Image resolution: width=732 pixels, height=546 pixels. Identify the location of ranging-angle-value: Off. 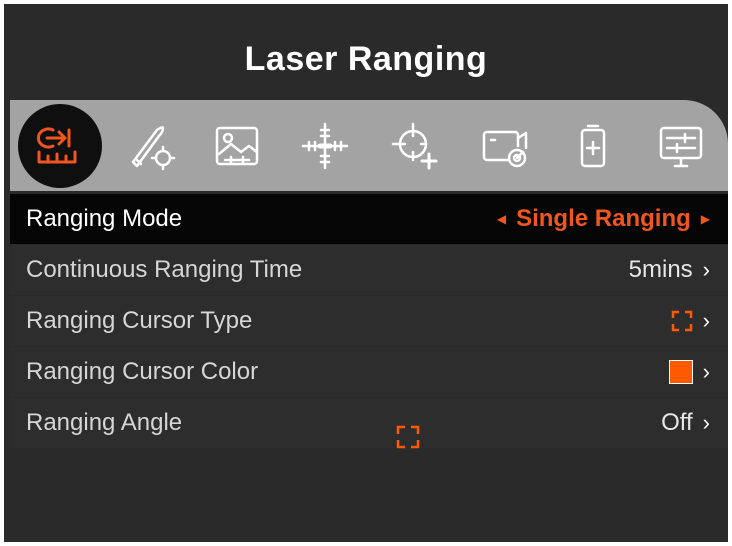
(677, 422).